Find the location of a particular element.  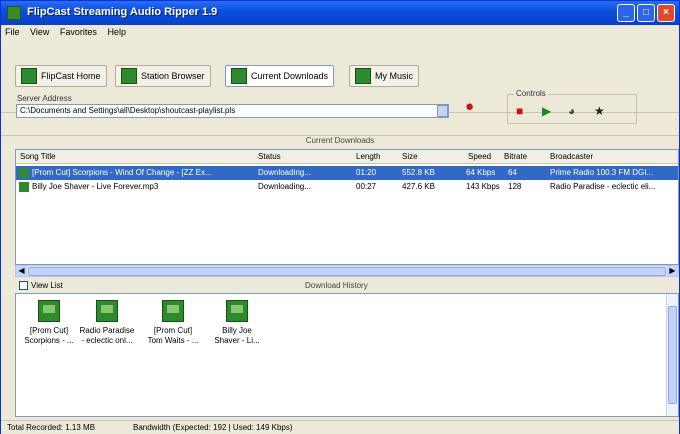

controls-group: Controls ■ ▶ ◕ ★ is located at coordinates (572, 106).